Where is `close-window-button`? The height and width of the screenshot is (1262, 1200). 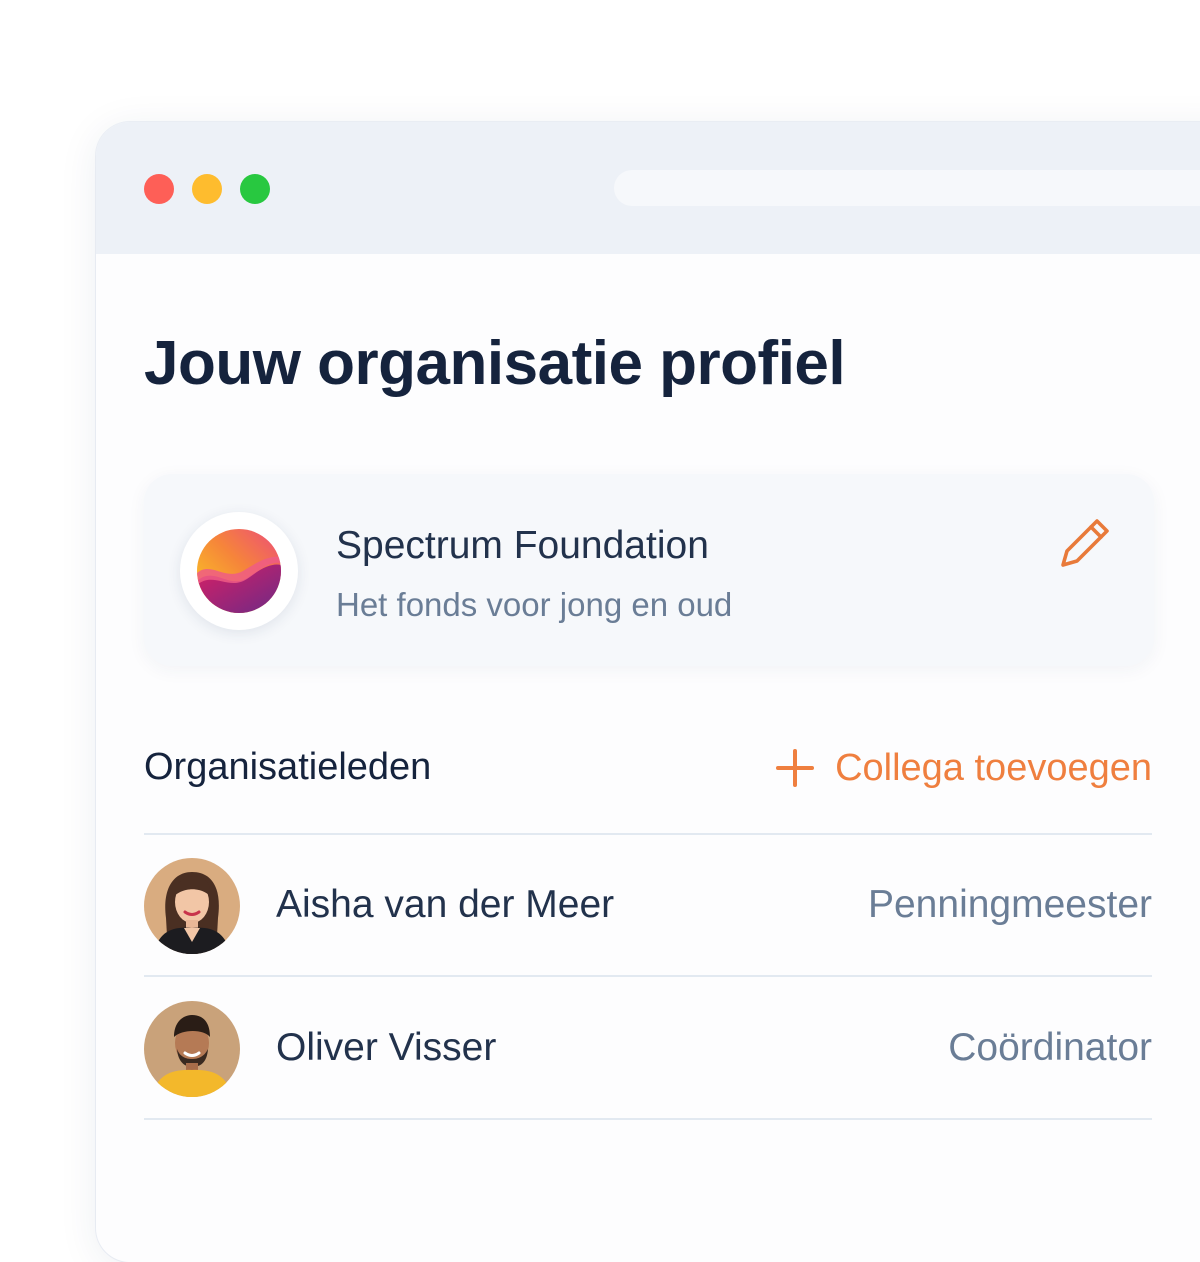 close-window-button is located at coordinates (159, 189).